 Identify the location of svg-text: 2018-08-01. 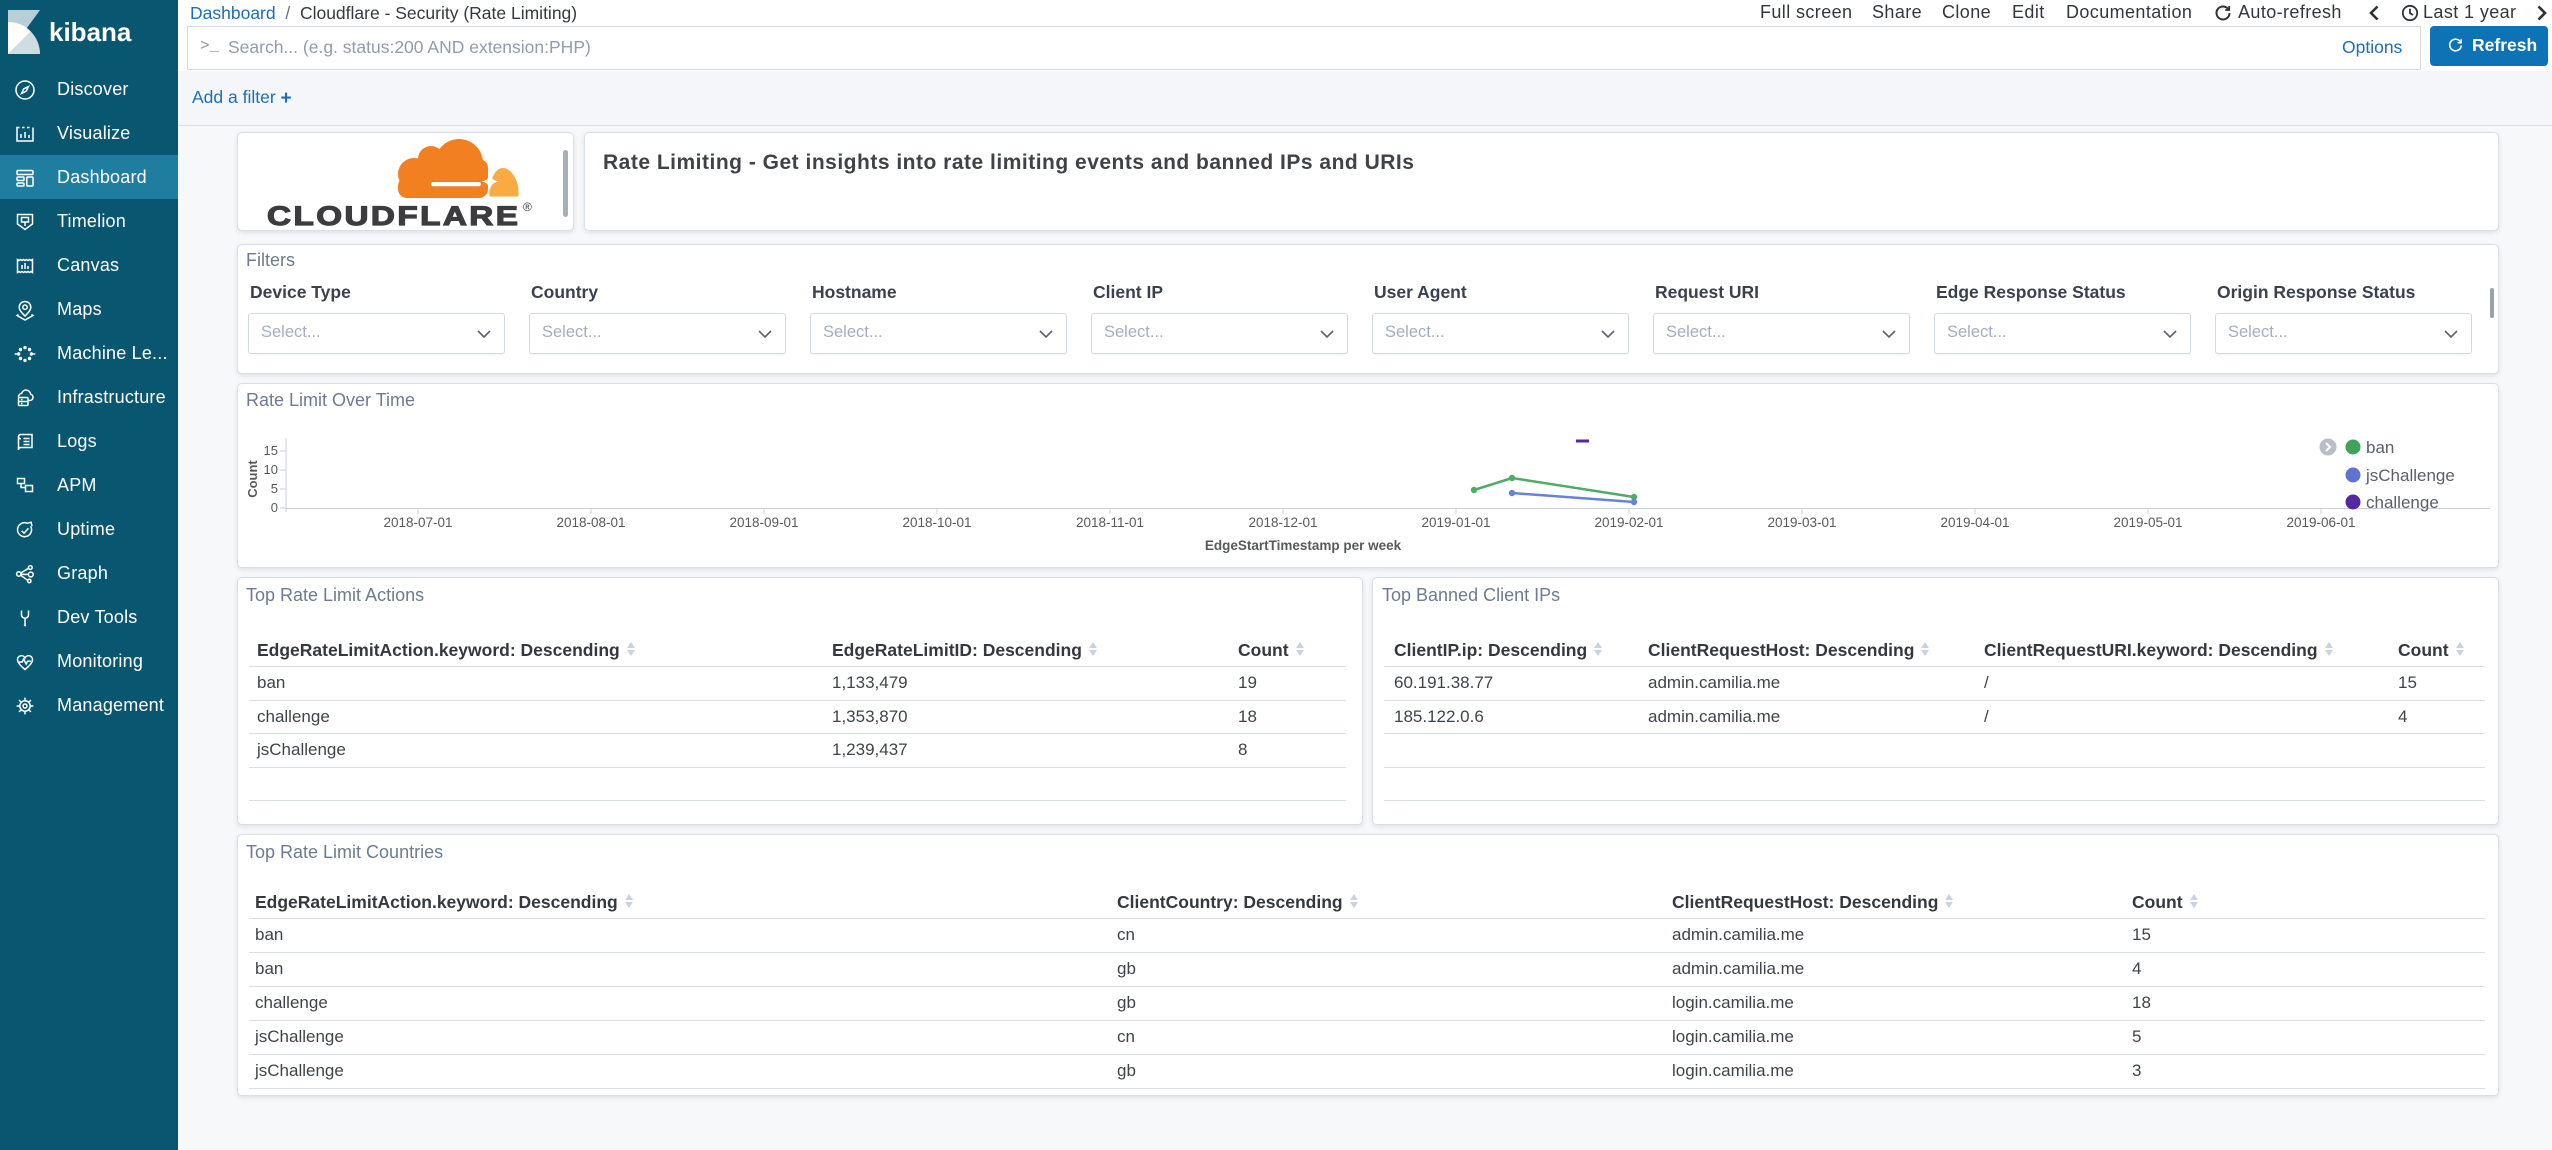
(590, 522).